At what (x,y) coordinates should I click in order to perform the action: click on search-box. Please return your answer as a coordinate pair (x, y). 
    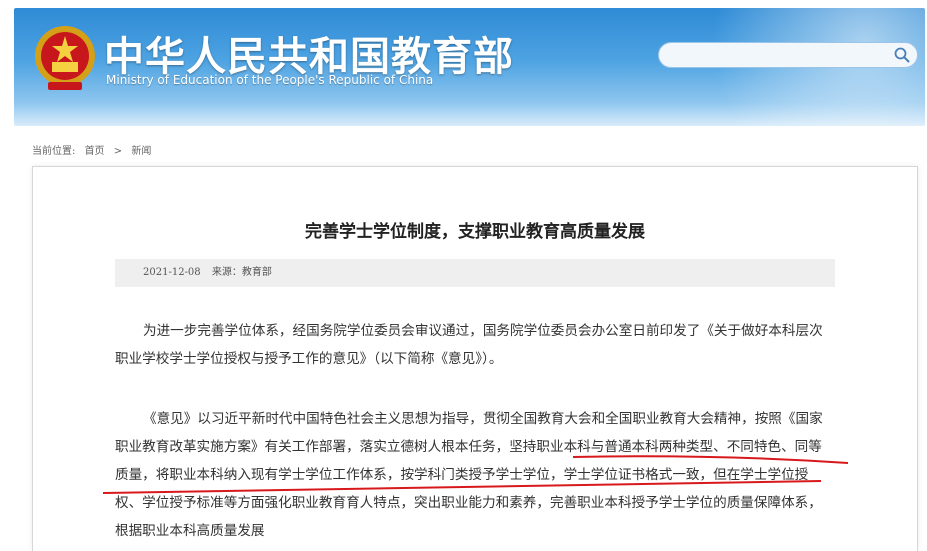
    Looking at the image, I should click on (788, 55).